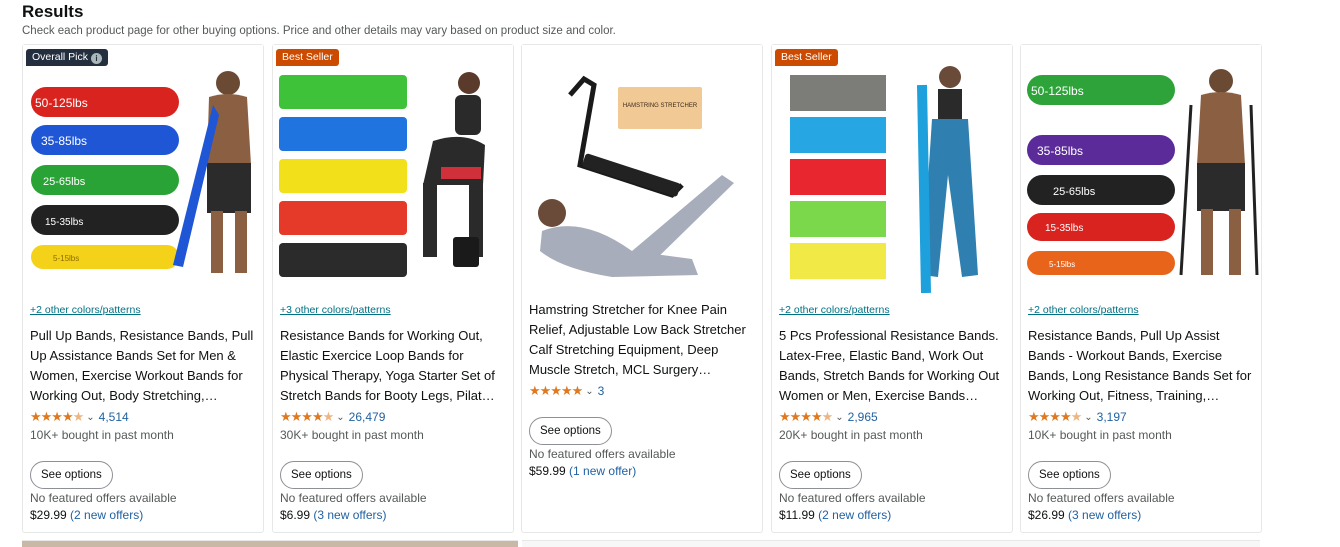 The image size is (1340, 547). What do you see at coordinates (48, 515) in the screenshot?
I see `price: $29.99` at bounding box center [48, 515].